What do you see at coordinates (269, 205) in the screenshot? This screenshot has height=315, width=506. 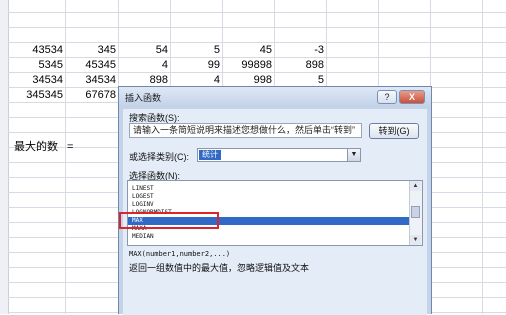 I see `function-list-item: LOGINV` at bounding box center [269, 205].